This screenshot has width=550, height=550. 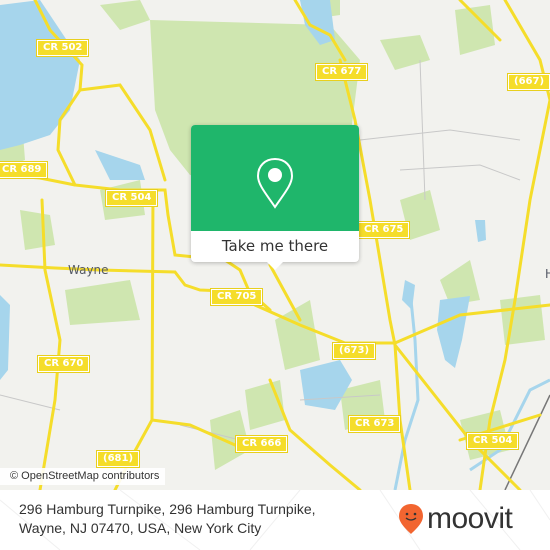 I want to click on map-attribution: © OpenStreetMap contributors, so click(x=83, y=476).